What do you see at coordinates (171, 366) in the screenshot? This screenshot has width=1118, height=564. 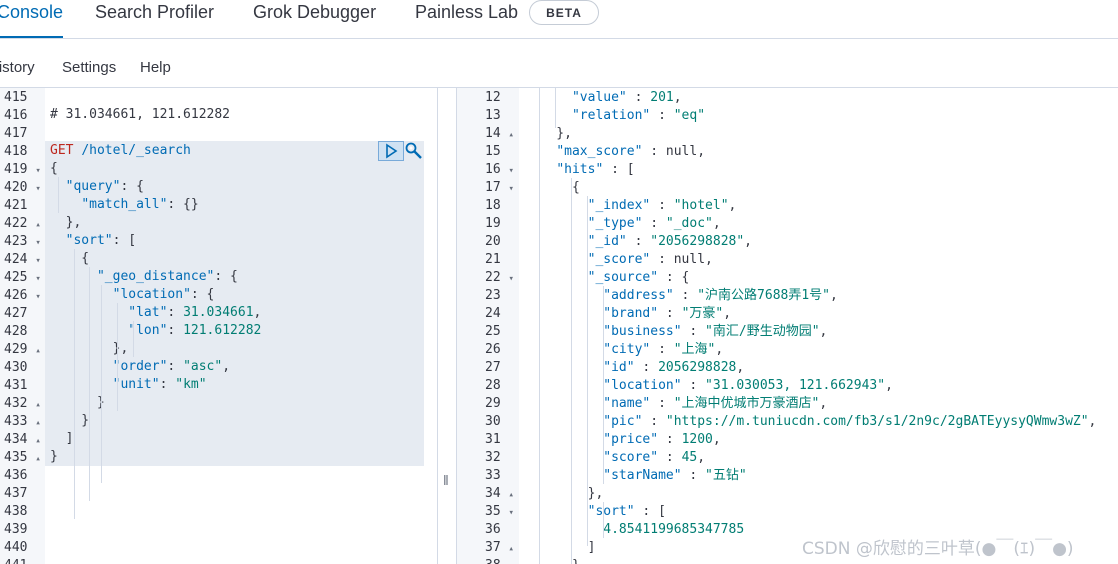 I see `request-body-line: "order": "asc",` at bounding box center [171, 366].